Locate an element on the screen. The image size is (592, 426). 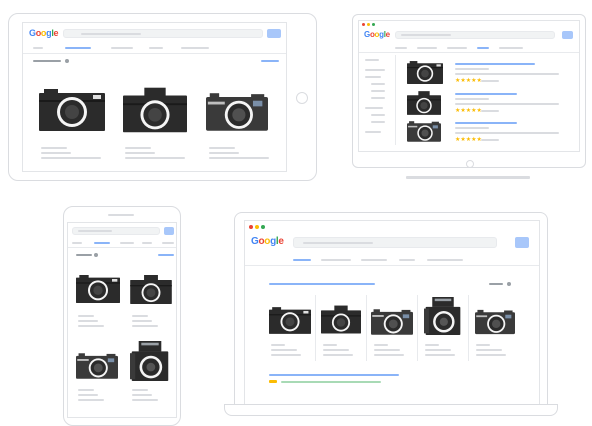
phone-speaker is located at coordinates (121, 215).